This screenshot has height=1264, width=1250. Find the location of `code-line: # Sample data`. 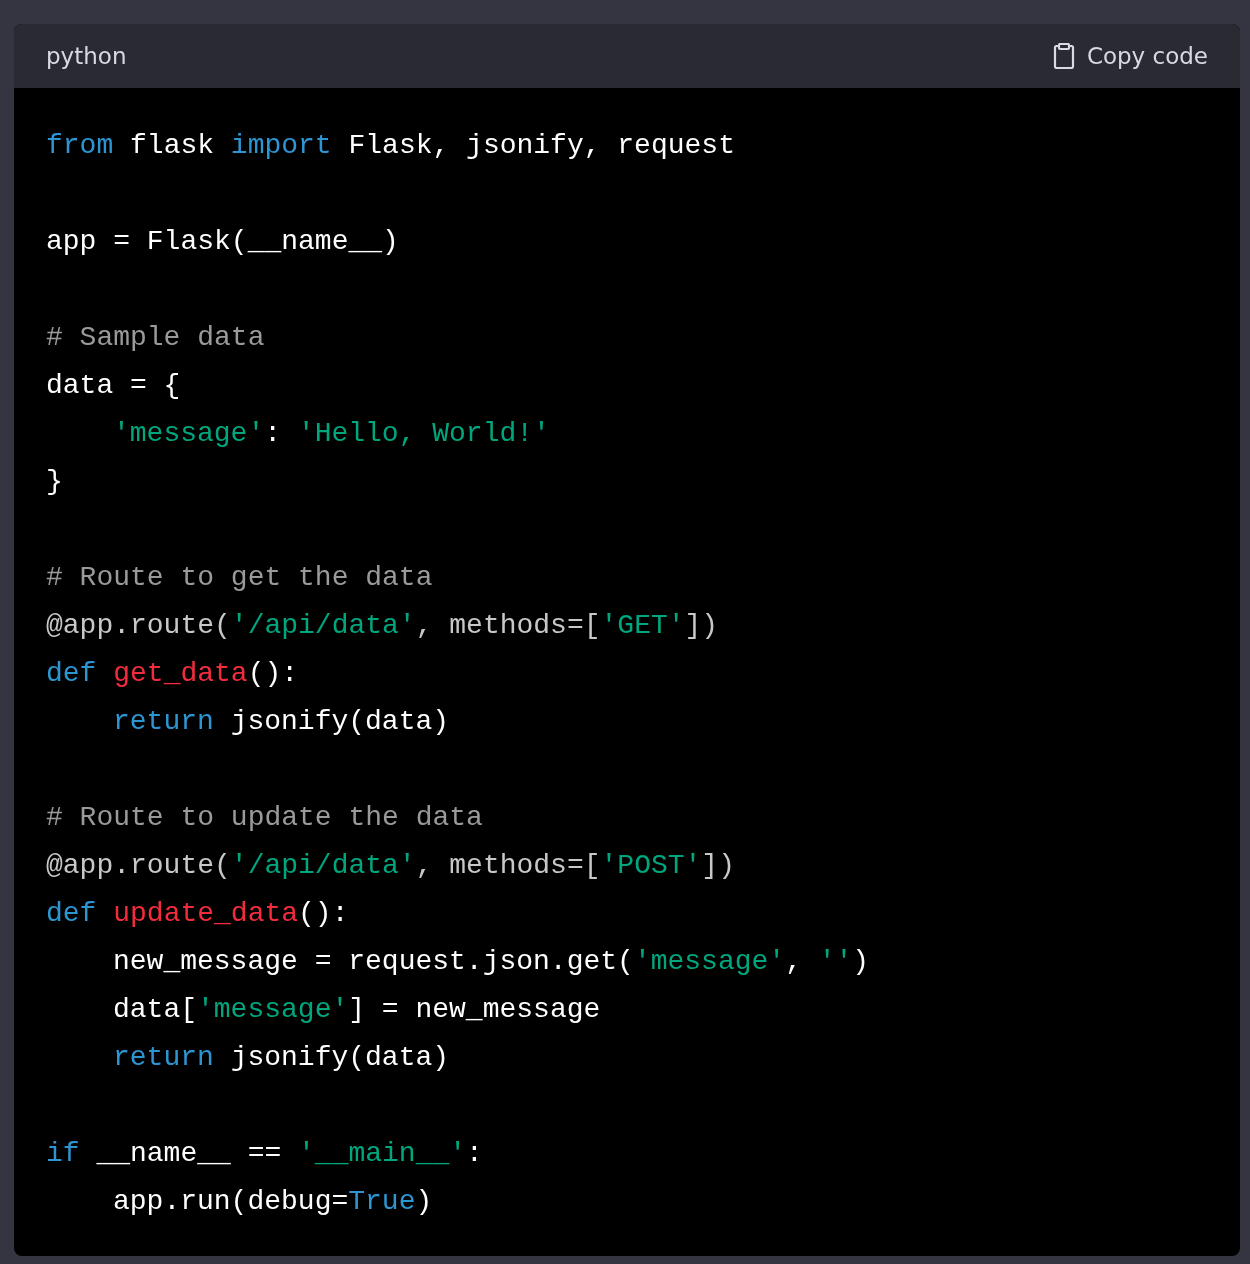

code-line: # Sample data is located at coordinates (155, 338).